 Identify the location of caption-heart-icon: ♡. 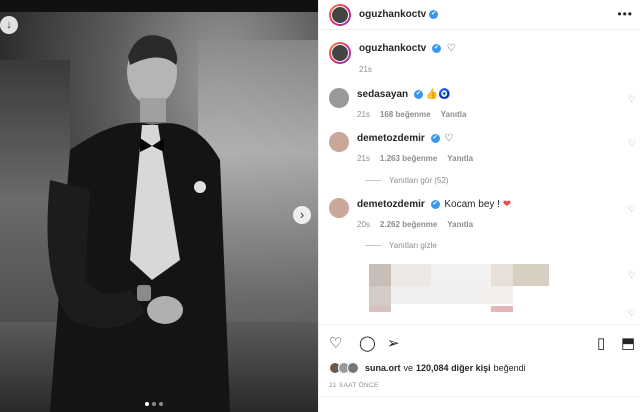
(451, 48).